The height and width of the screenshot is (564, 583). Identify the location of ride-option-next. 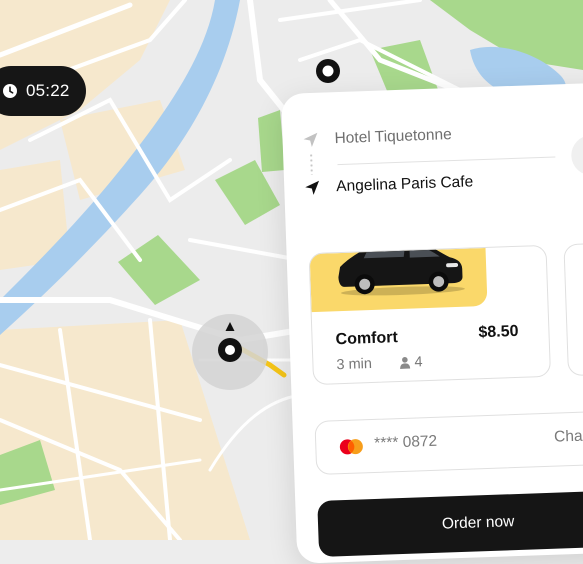
(573, 309).